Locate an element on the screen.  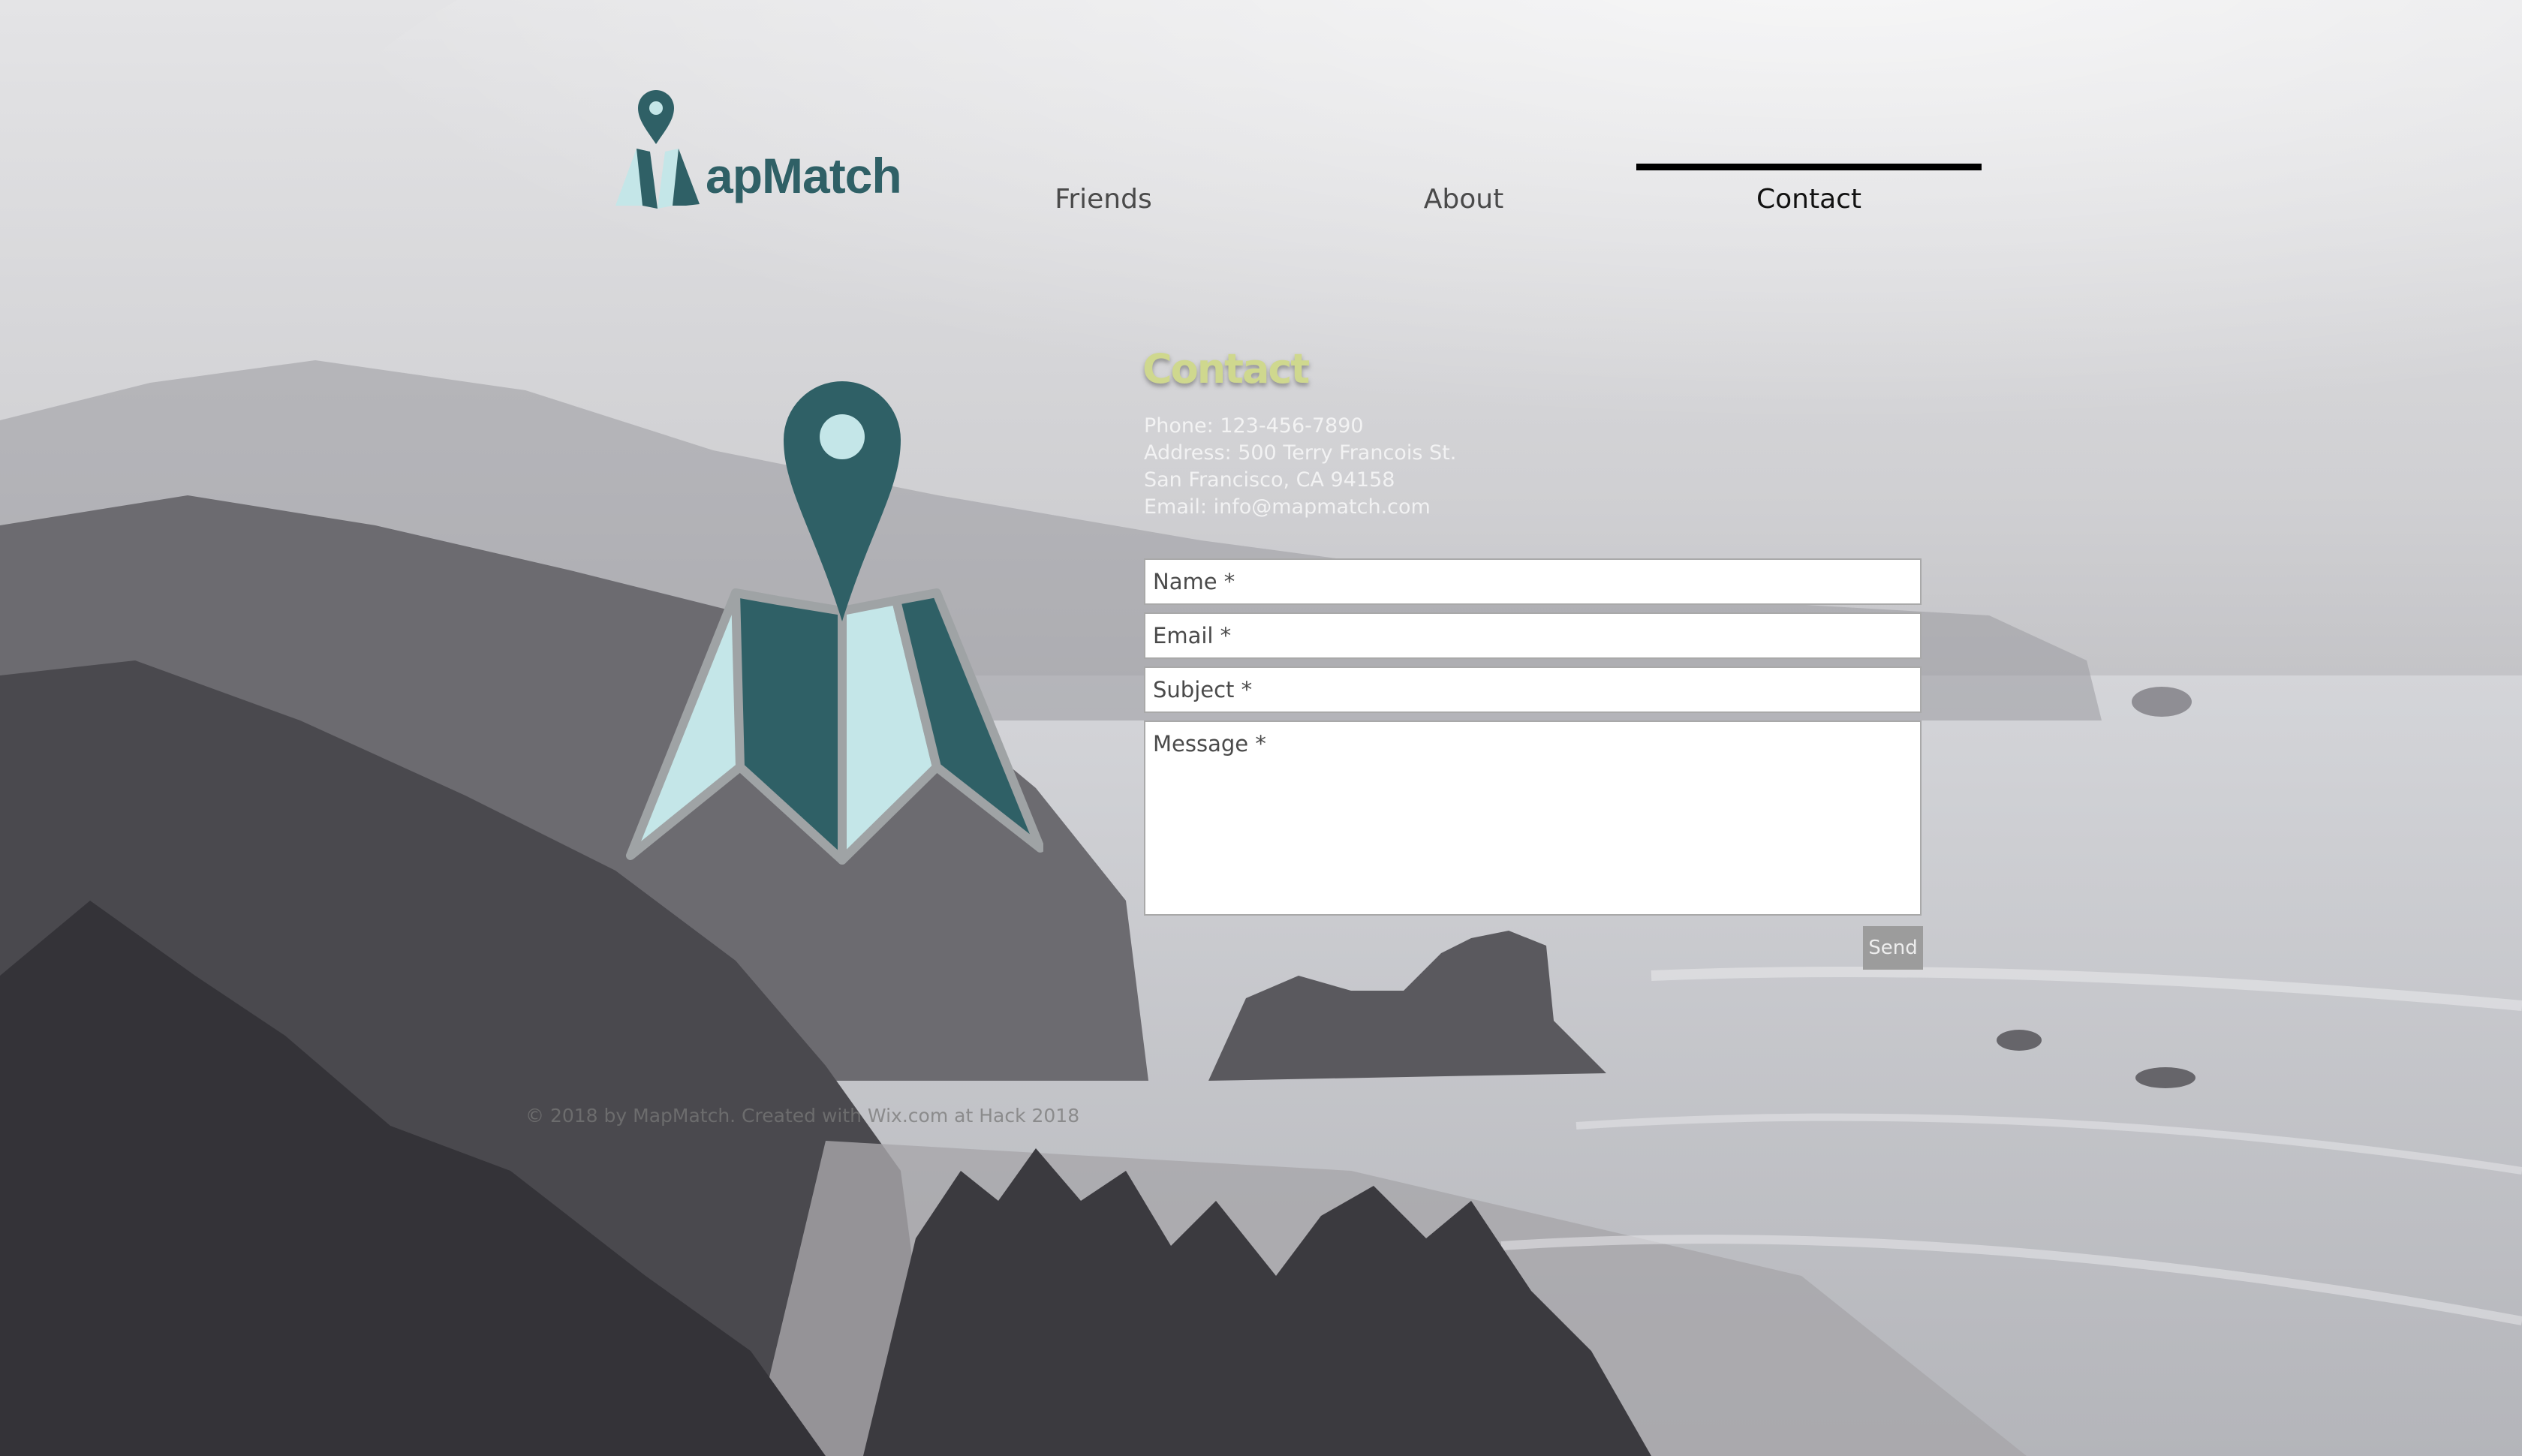
nav-item-contact: Contact is located at coordinates (1809, 191).